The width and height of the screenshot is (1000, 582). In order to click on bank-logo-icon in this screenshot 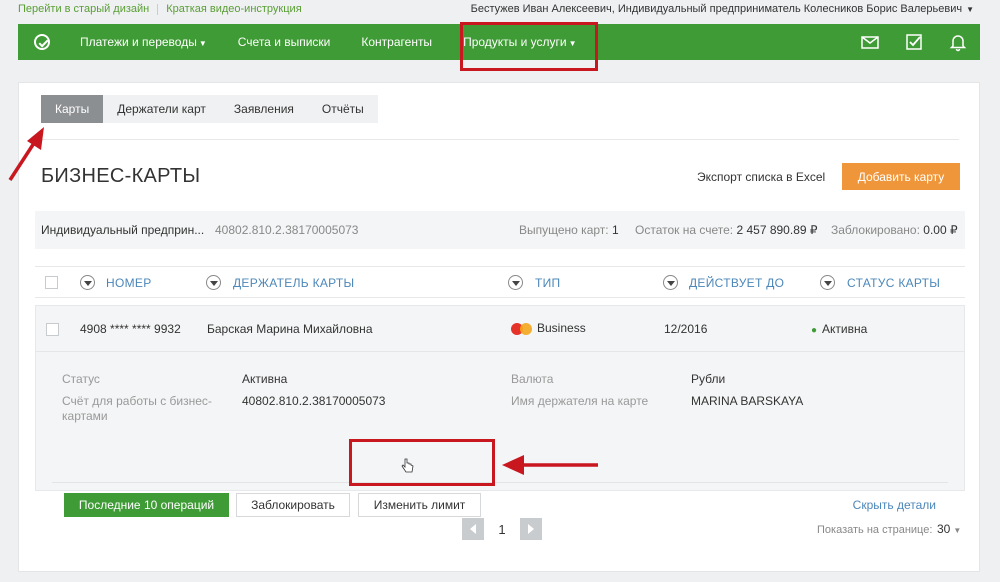, I will do `click(42, 42)`.